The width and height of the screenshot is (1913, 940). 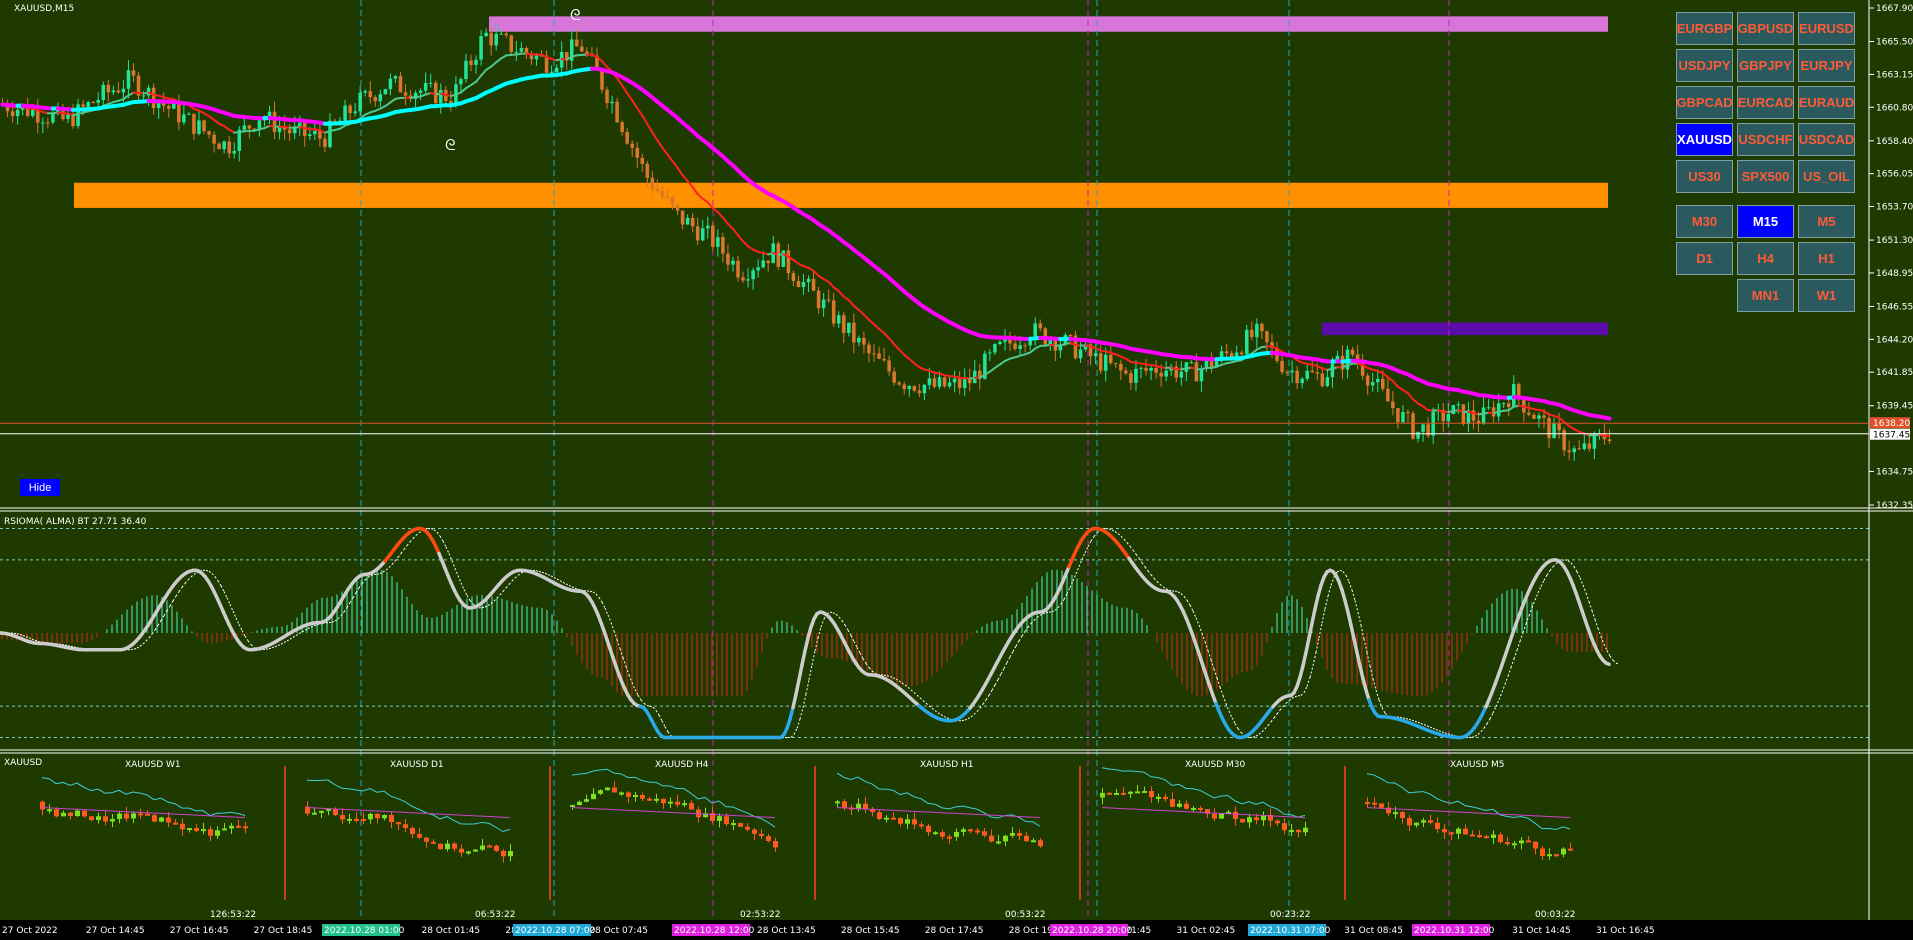 I want to click on timeframe-button-h4: H4, so click(x=1765, y=258).